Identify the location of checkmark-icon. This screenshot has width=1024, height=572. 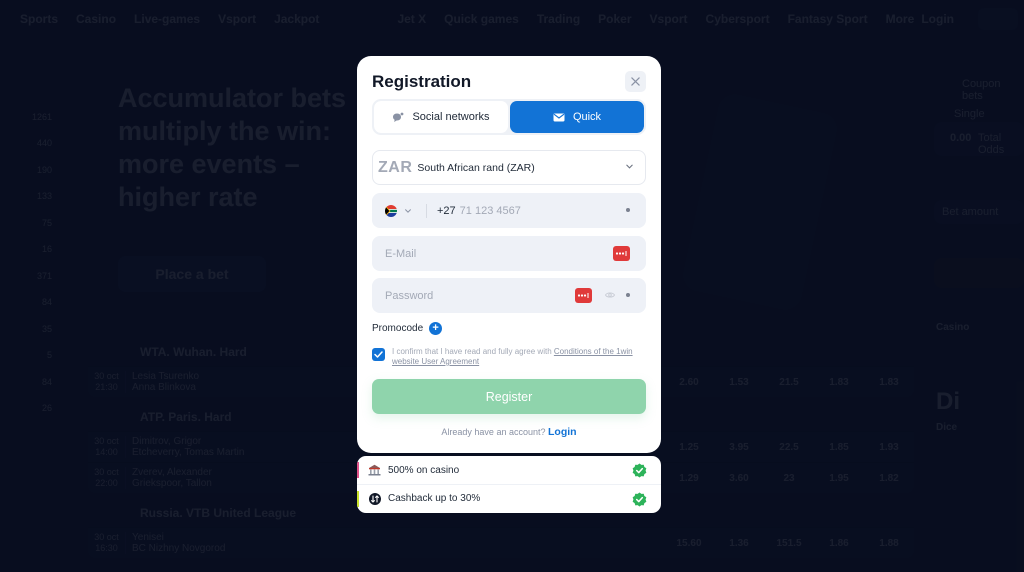
(378, 354).